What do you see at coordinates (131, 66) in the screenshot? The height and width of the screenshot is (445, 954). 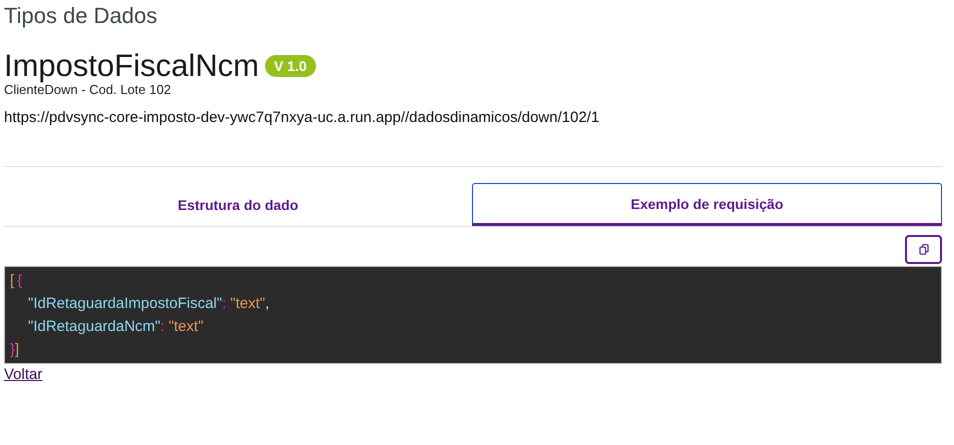 I see `data-type-title: ImpostoFiscalNcm` at bounding box center [131, 66].